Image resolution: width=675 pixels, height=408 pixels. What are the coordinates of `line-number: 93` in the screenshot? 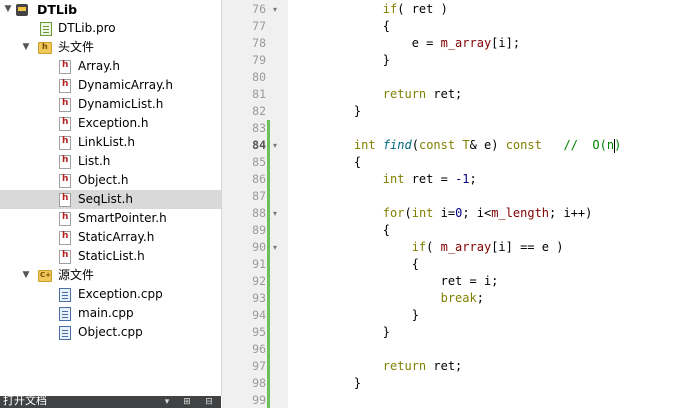 It's located at (259, 298).